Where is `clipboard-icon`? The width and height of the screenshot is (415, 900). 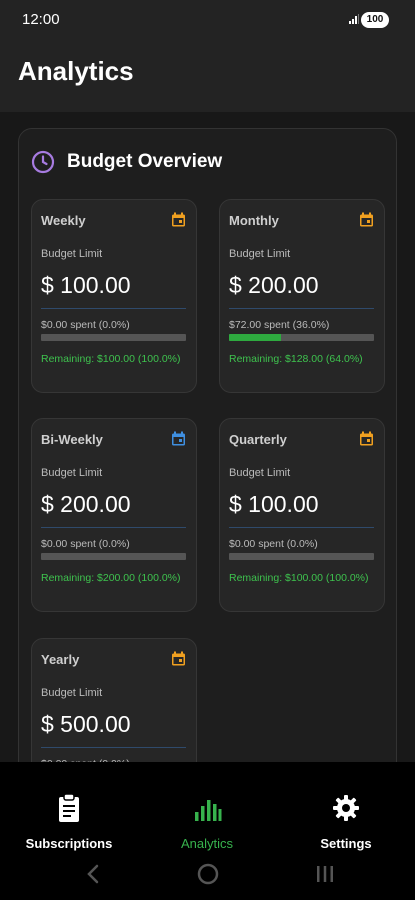
clipboard-icon is located at coordinates (69, 807).